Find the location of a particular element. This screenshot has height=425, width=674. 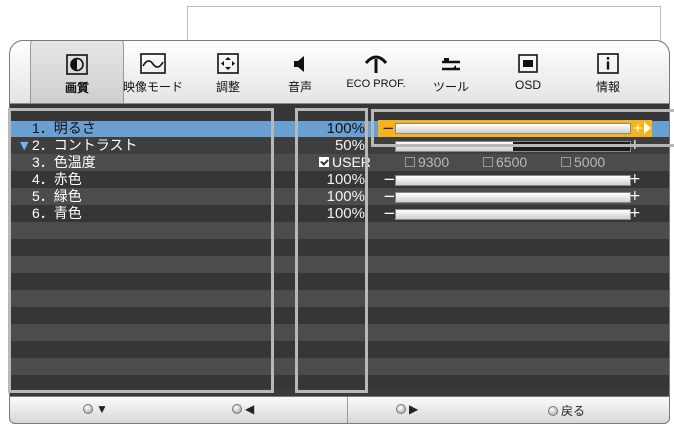

tab-adjust: 調整 is located at coordinates (228, 73).